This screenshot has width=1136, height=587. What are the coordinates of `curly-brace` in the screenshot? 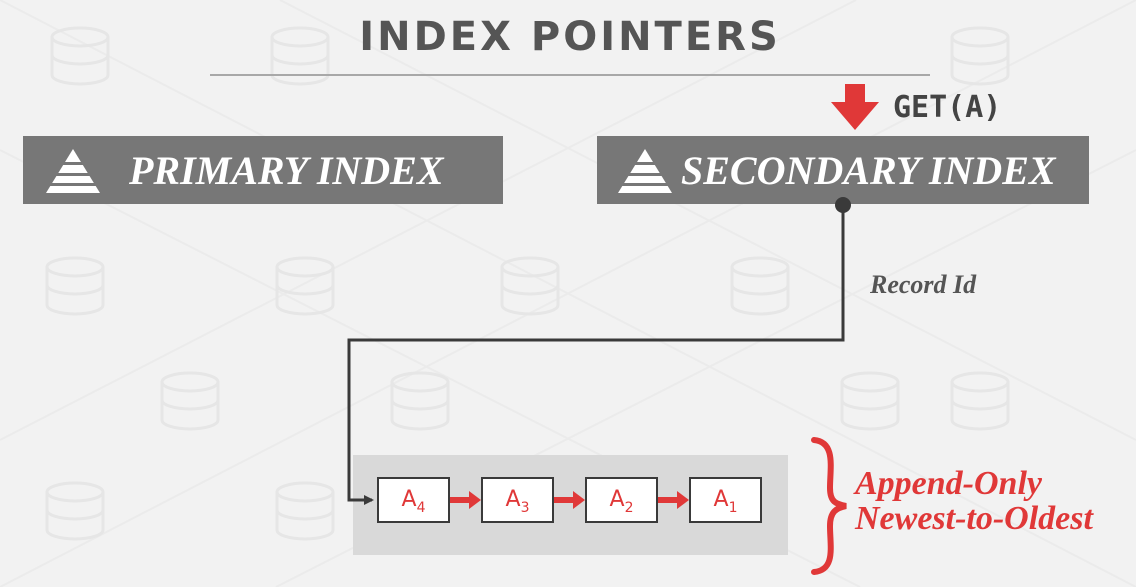 It's located at (829, 506).